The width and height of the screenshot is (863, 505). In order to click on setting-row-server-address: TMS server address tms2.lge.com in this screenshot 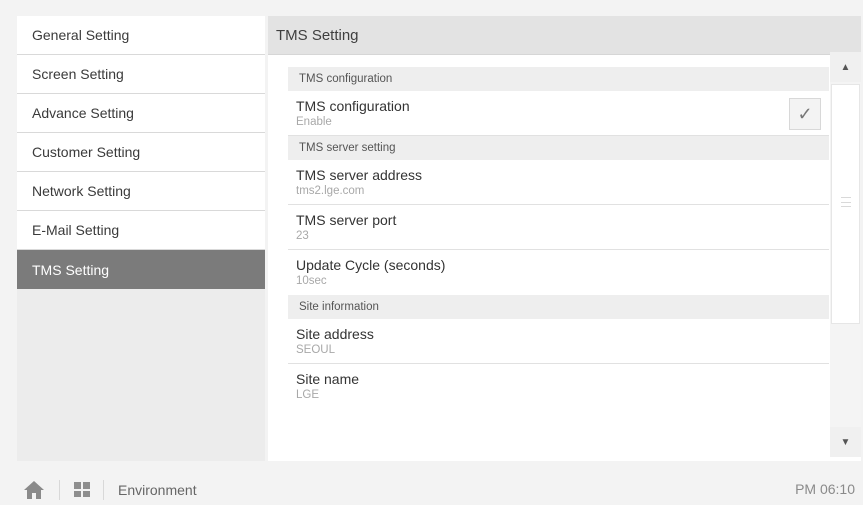, I will do `click(558, 182)`.